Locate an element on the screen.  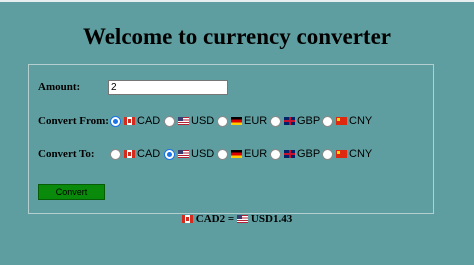
amount-input is located at coordinates (168, 87).